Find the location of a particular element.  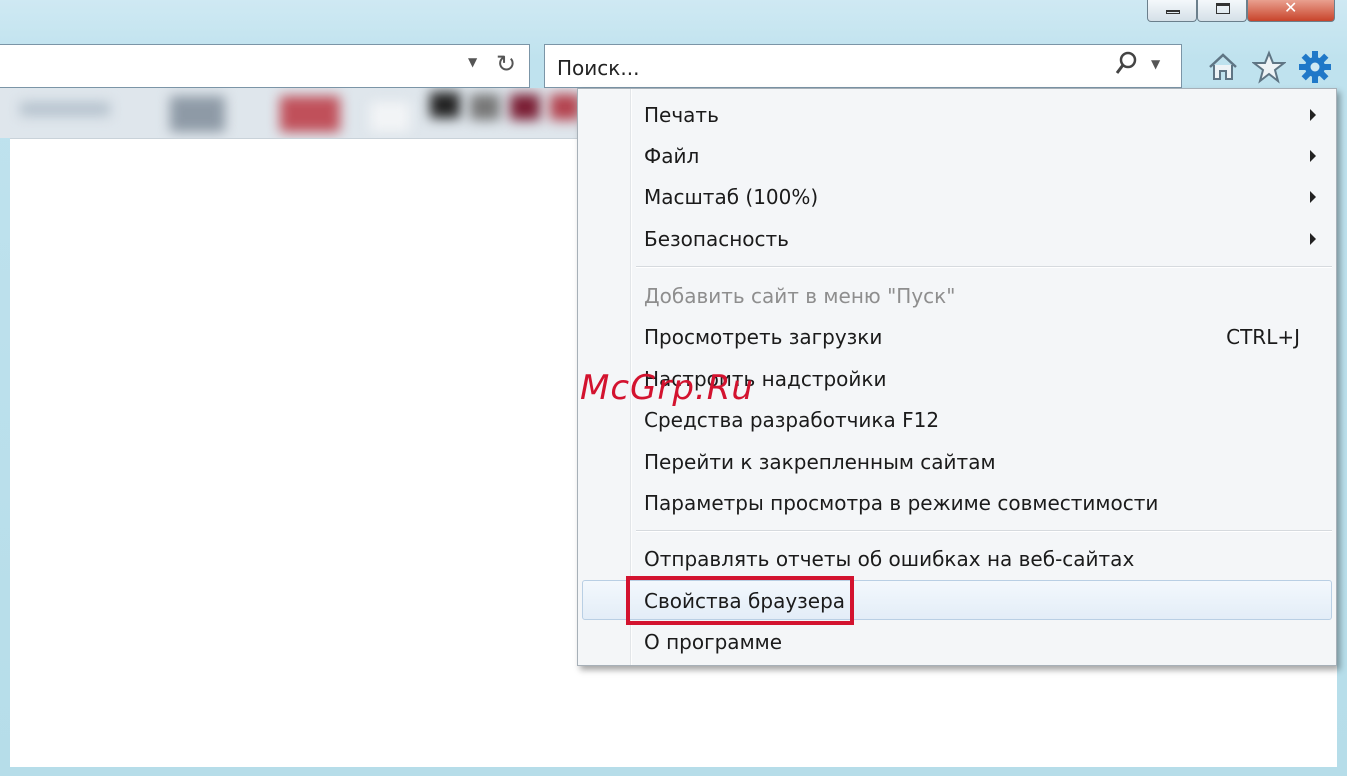

menu-item-label: Добавить сайт в меню "Пуск" is located at coordinates (800, 296).